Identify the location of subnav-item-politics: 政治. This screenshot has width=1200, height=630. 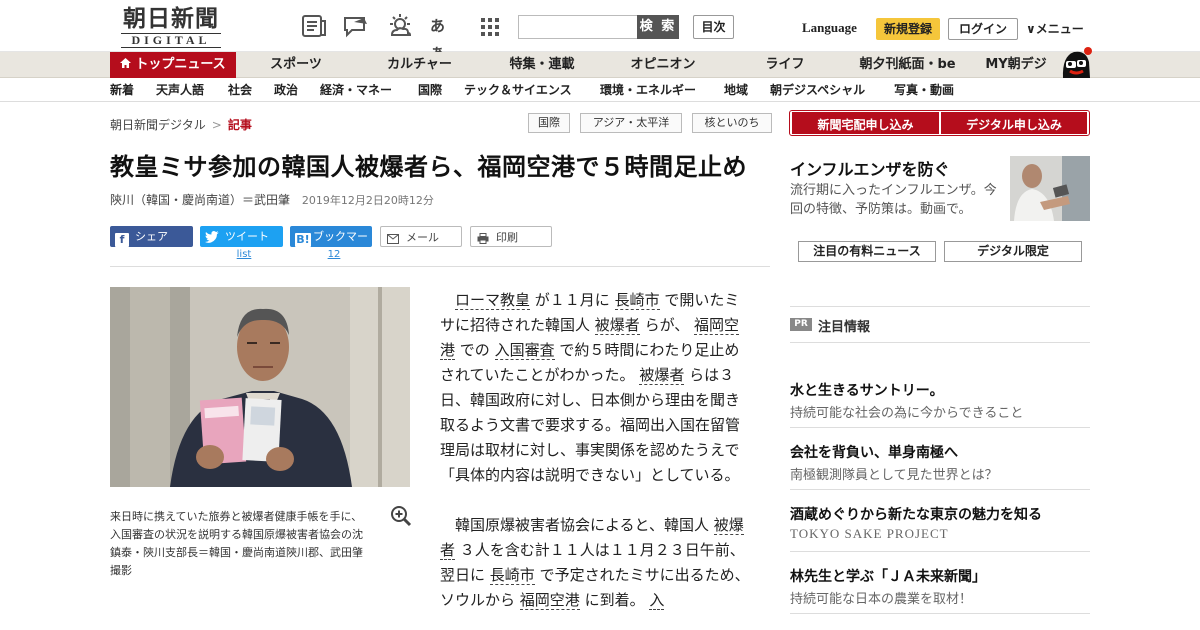
(286, 90).